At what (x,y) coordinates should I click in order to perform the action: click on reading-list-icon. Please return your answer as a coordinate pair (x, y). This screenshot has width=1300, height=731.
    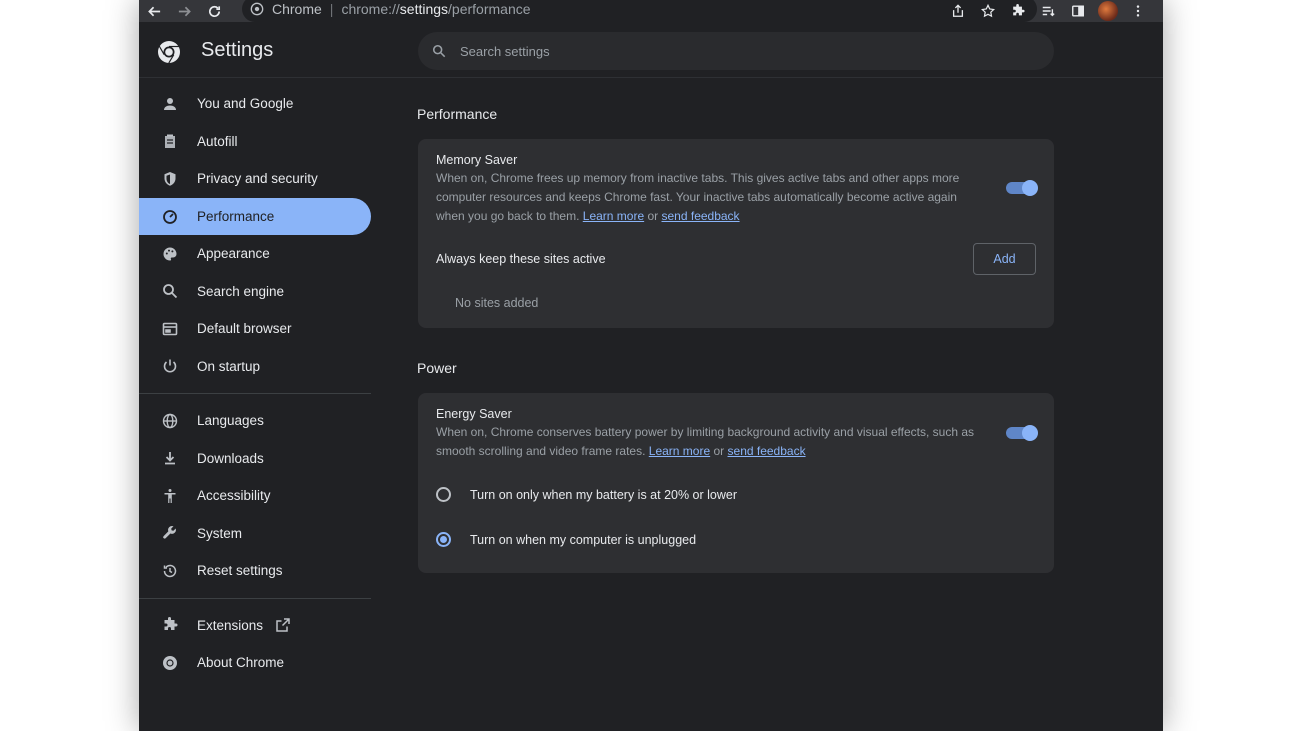
    Looking at the image, I should click on (1048, 11).